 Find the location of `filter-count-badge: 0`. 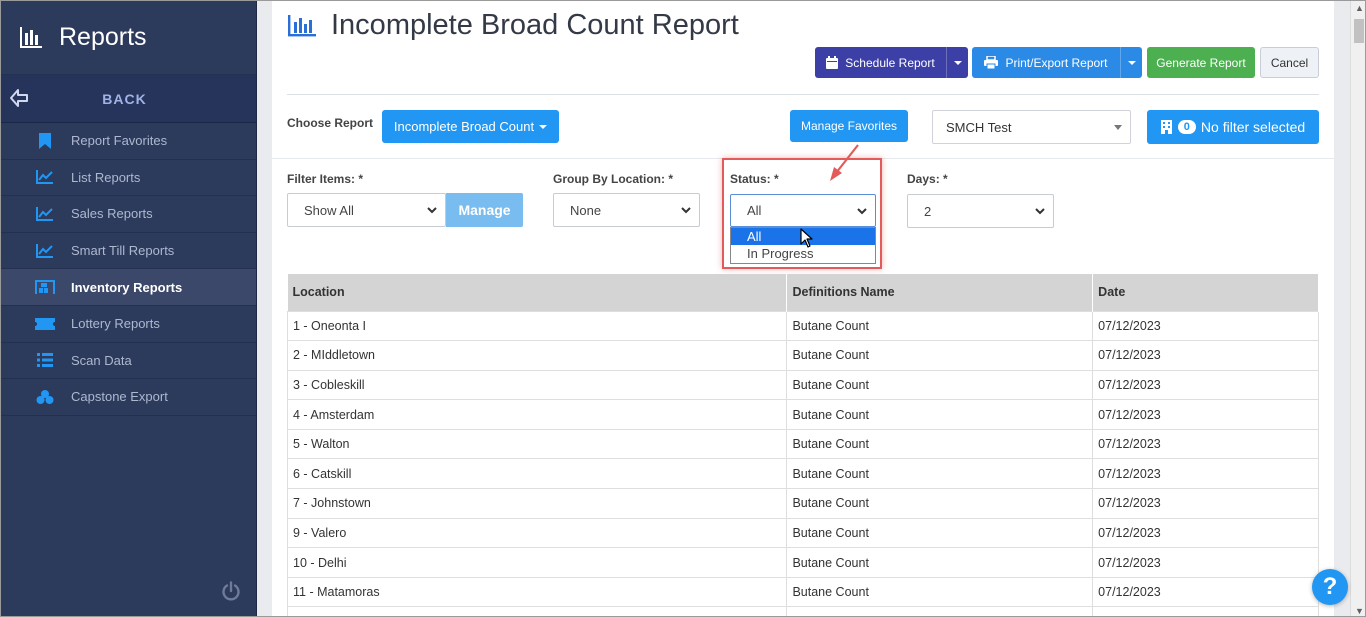

filter-count-badge: 0 is located at coordinates (1186, 127).